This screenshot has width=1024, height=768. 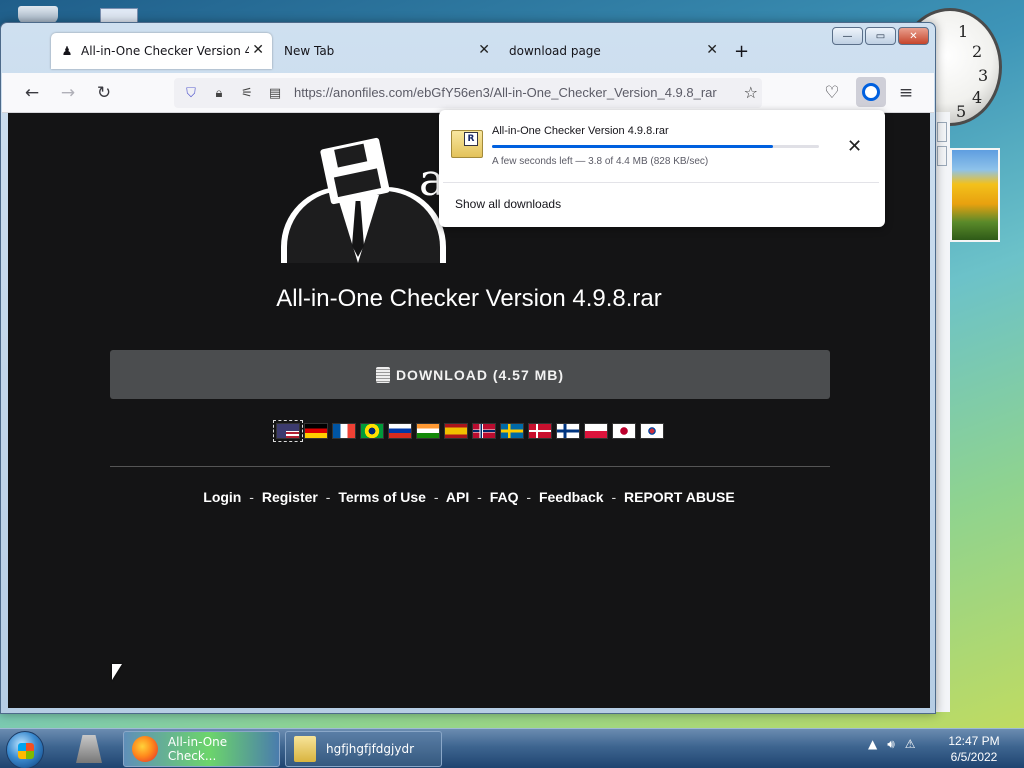 I want to click on system-tray: ▲ 🔊︎ ⚠, so click(x=892, y=744).